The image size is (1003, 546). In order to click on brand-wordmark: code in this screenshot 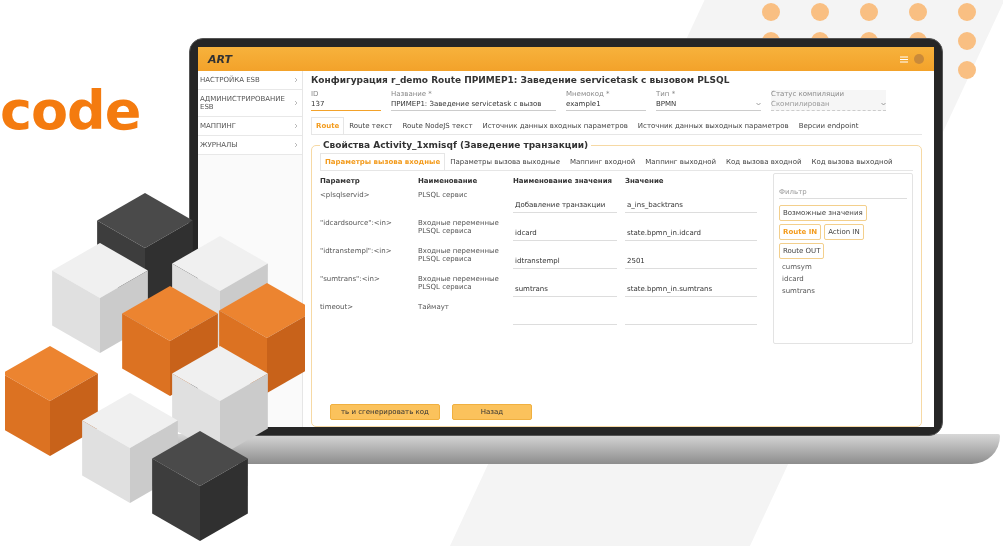, I will do `click(70, 111)`.